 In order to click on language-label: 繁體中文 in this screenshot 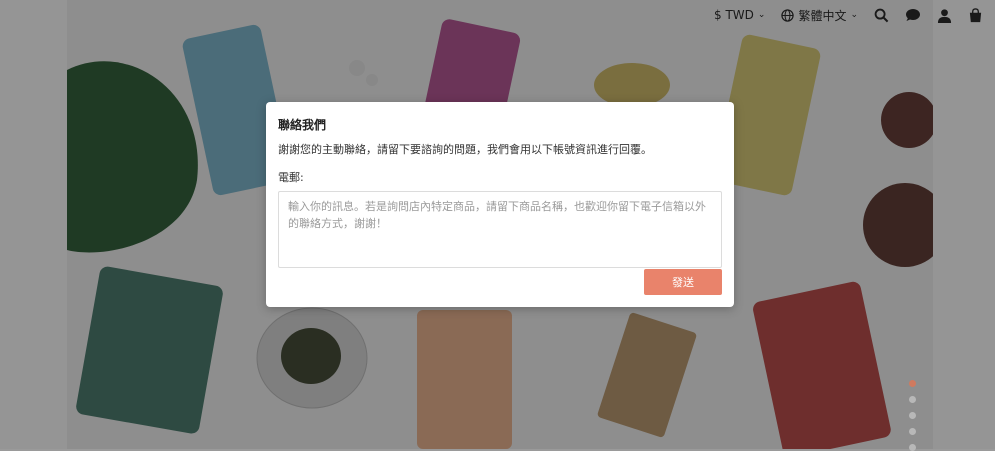, I will do `click(822, 15)`.